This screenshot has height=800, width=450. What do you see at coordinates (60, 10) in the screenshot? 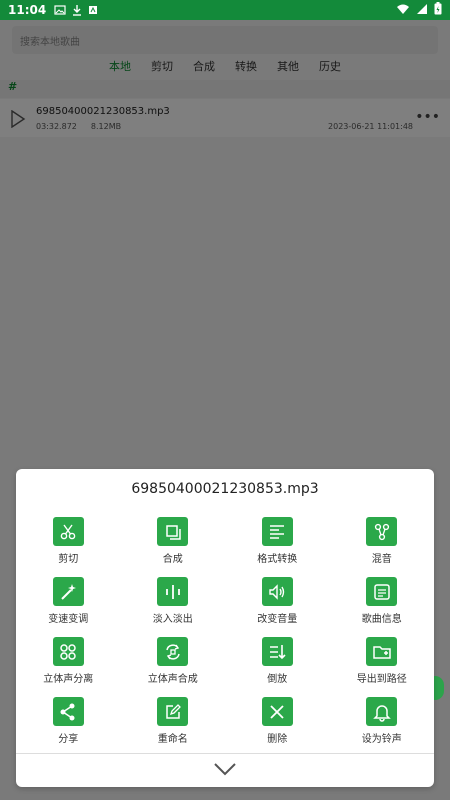
I see `image-icon` at bounding box center [60, 10].